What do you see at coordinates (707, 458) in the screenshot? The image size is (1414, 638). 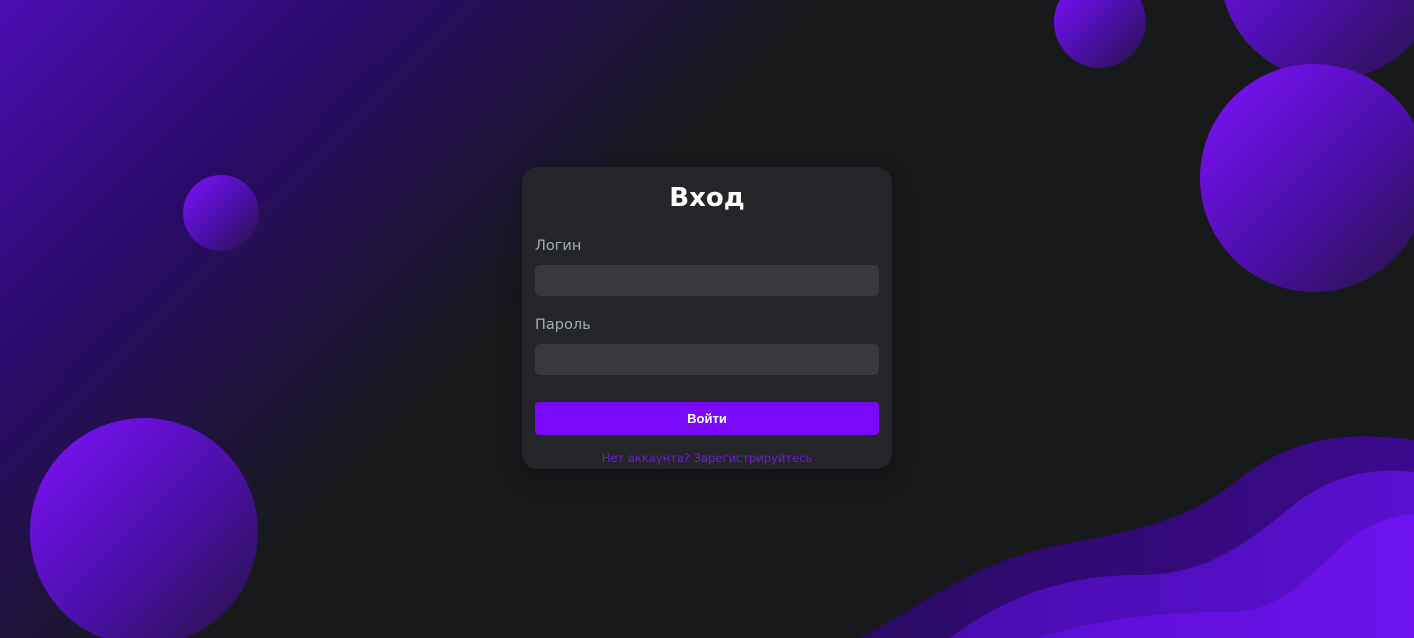 I see `register-link: Нет аккаунта? Зарегистрируйтесь` at bounding box center [707, 458].